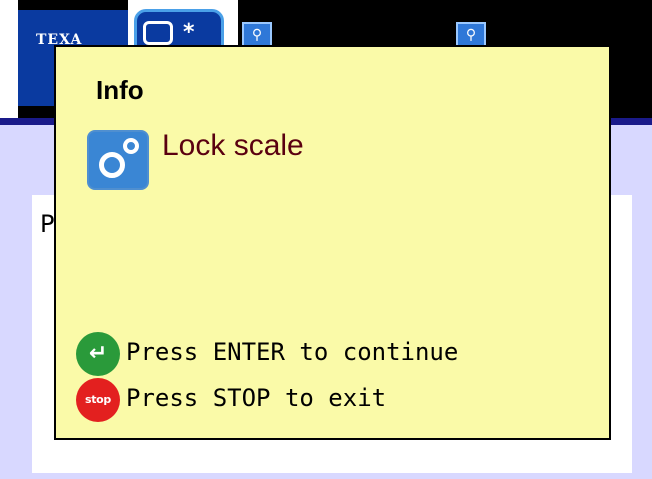  I want to click on dialog-message: Lock scale, so click(233, 145).